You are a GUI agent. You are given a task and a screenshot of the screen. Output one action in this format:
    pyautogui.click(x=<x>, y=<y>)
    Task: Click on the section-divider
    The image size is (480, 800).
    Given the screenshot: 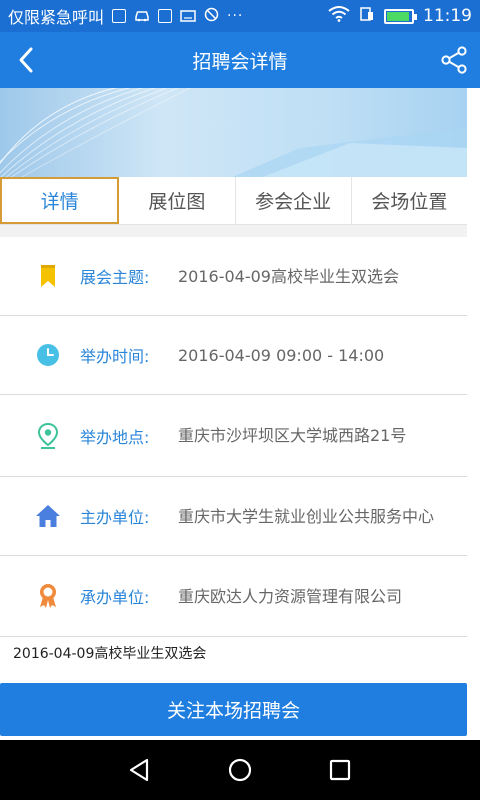 What is the action you would take?
    pyautogui.click(x=233, y=231)
    